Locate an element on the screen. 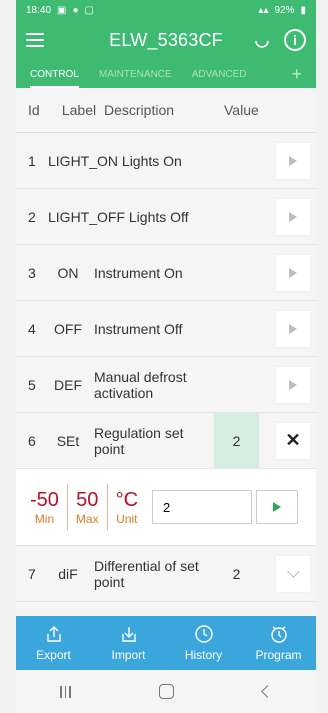  row-label-description: LIGHT_ON Lights On is located at coordinates (115, 160).